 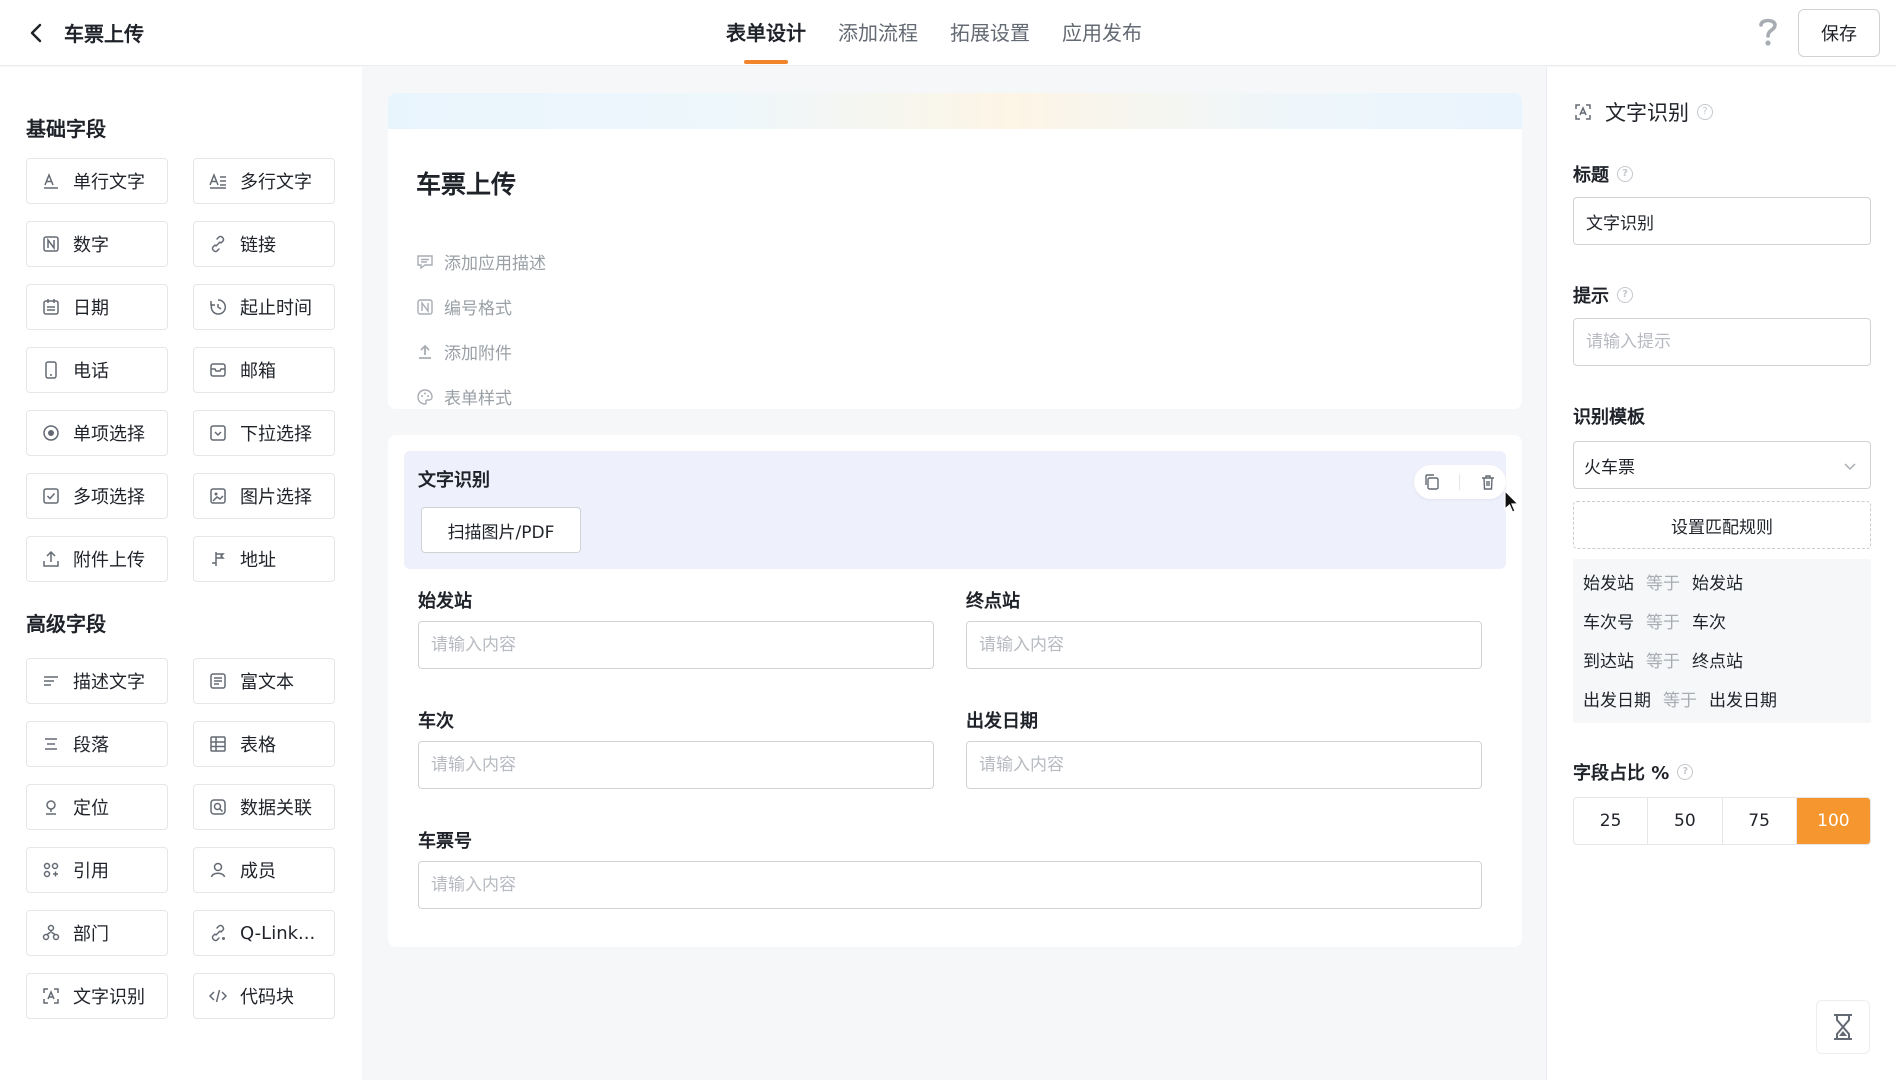 I want to click on tab-extend-settings: 拓展设置, so click(x=990, y=33).